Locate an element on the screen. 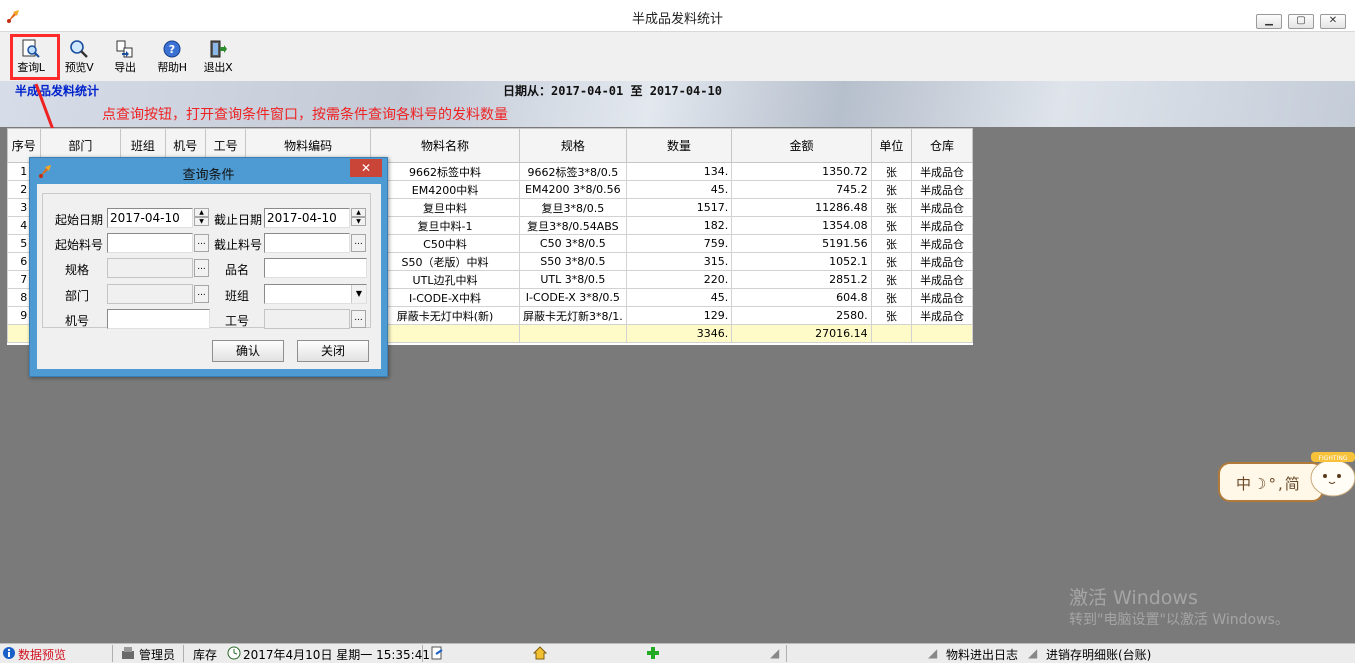 The height and width of the screenshot is (663, 1355). table-cell: 9662标签中料 is located at coordinates (445, 171).